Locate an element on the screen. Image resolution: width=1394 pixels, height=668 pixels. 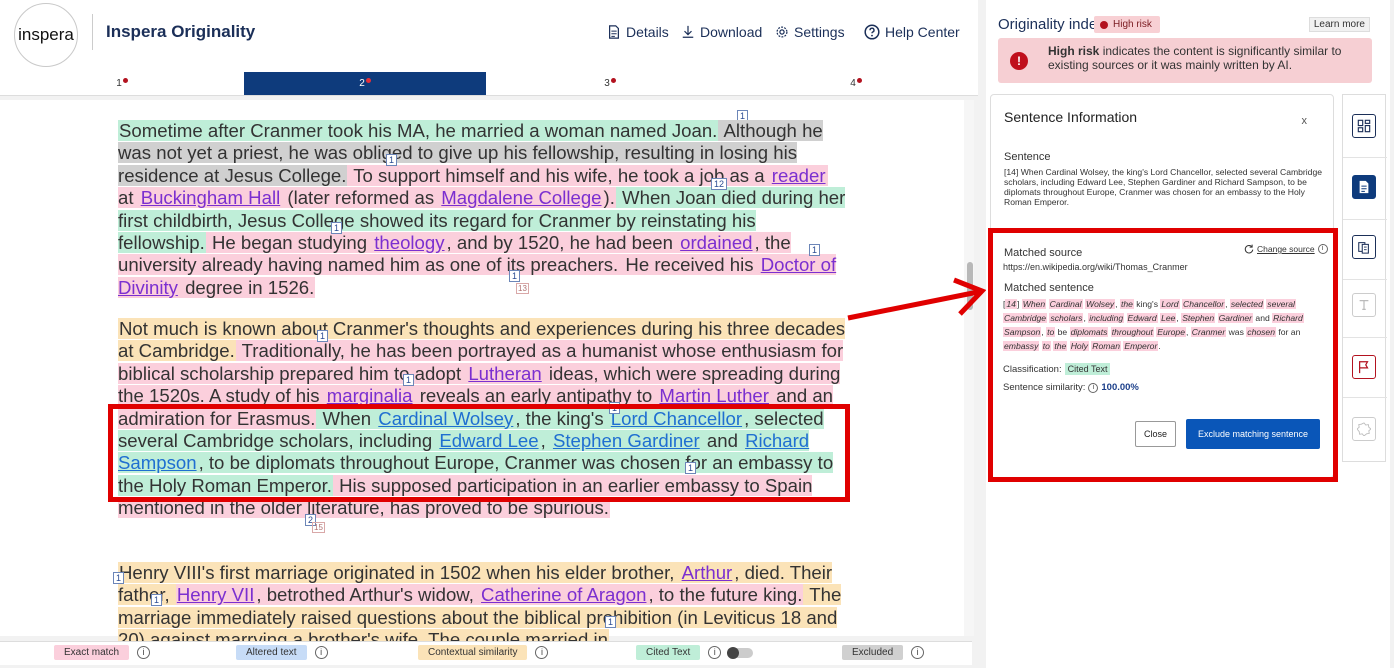
tab-page-4: 4 is located at coordinates (856, 83).